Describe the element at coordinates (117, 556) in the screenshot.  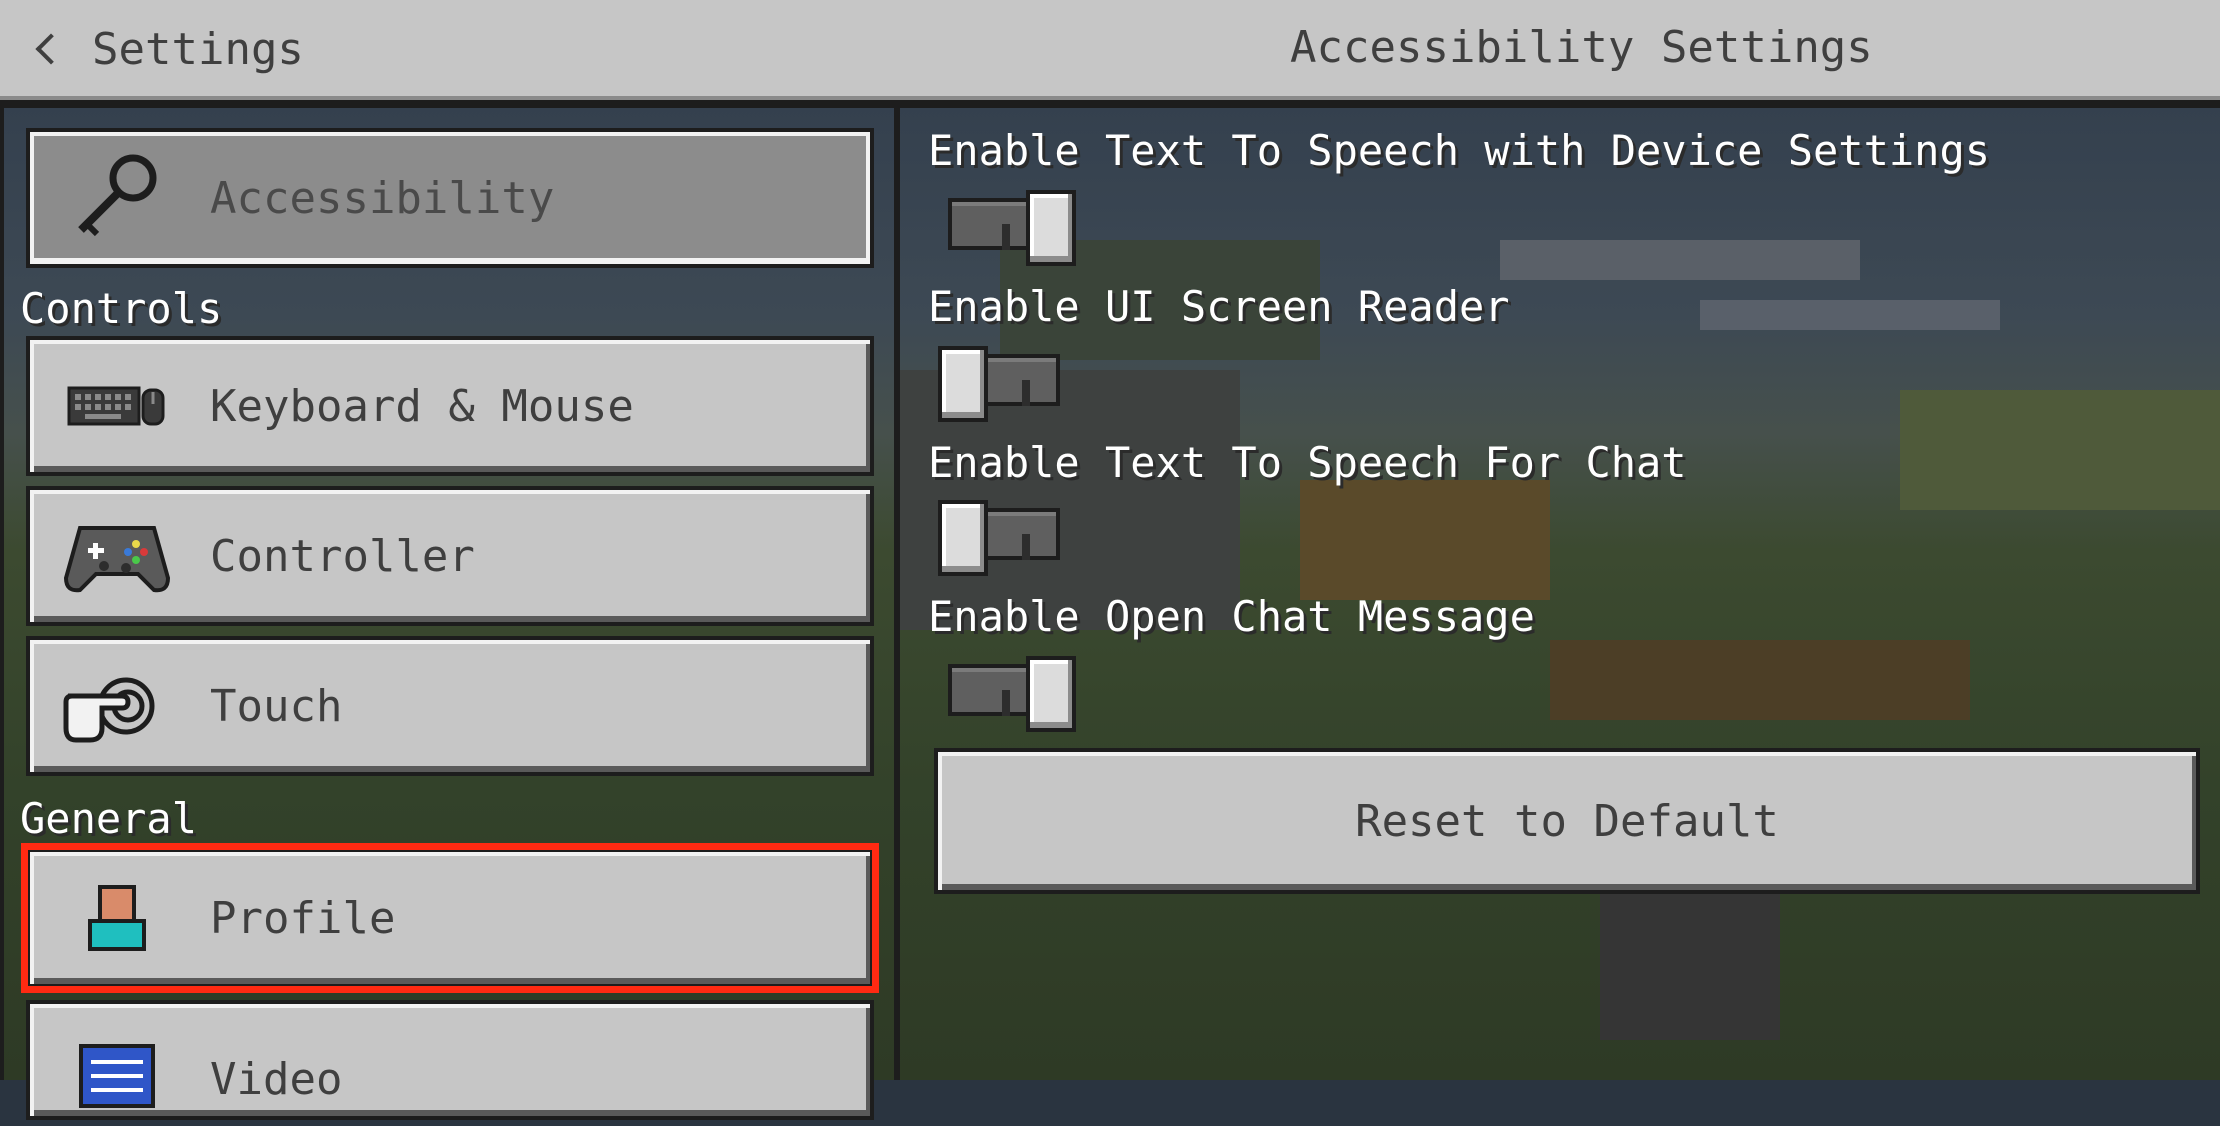
I see `gamepad-icon` at that location.